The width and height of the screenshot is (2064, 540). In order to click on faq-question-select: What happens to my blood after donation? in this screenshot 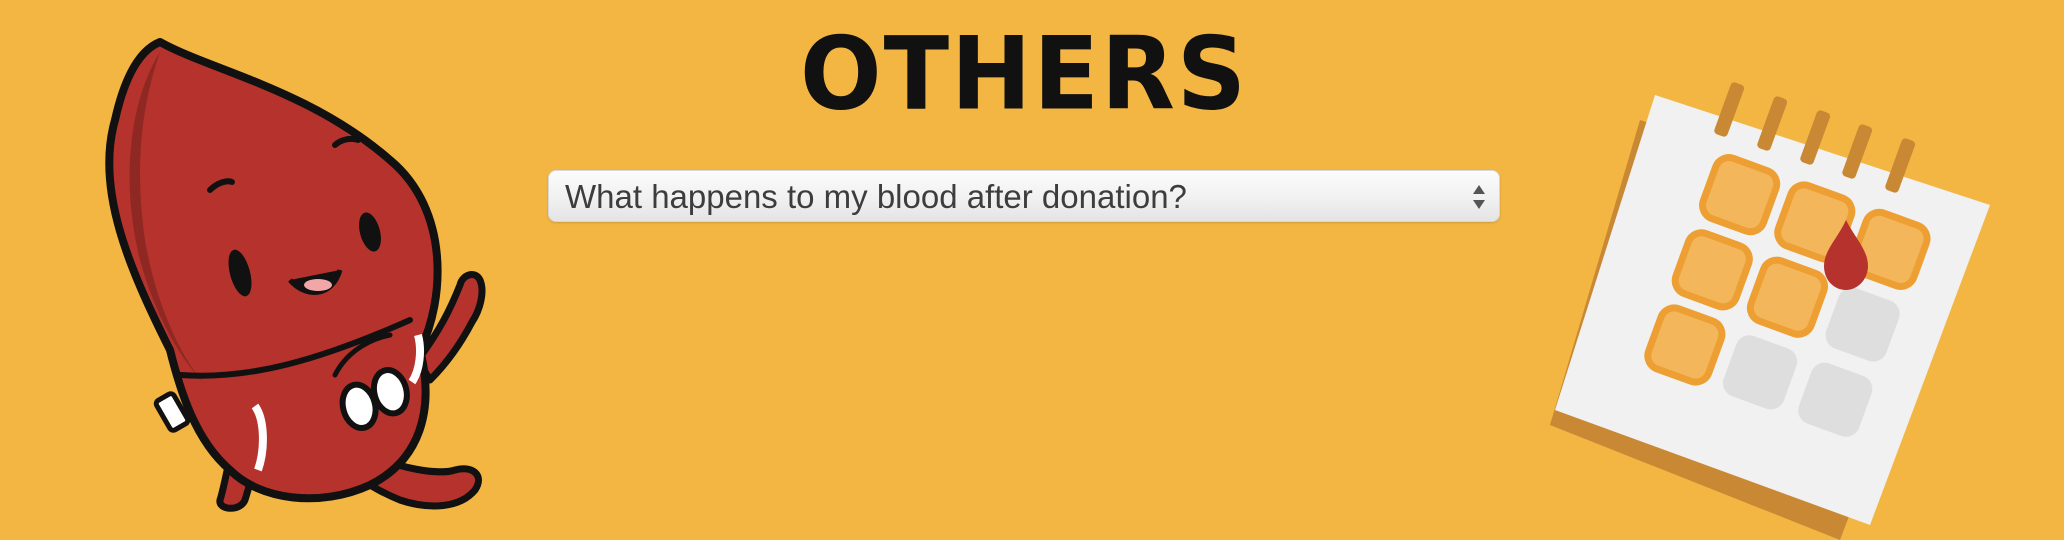, I will do `click(1024, 196)`.